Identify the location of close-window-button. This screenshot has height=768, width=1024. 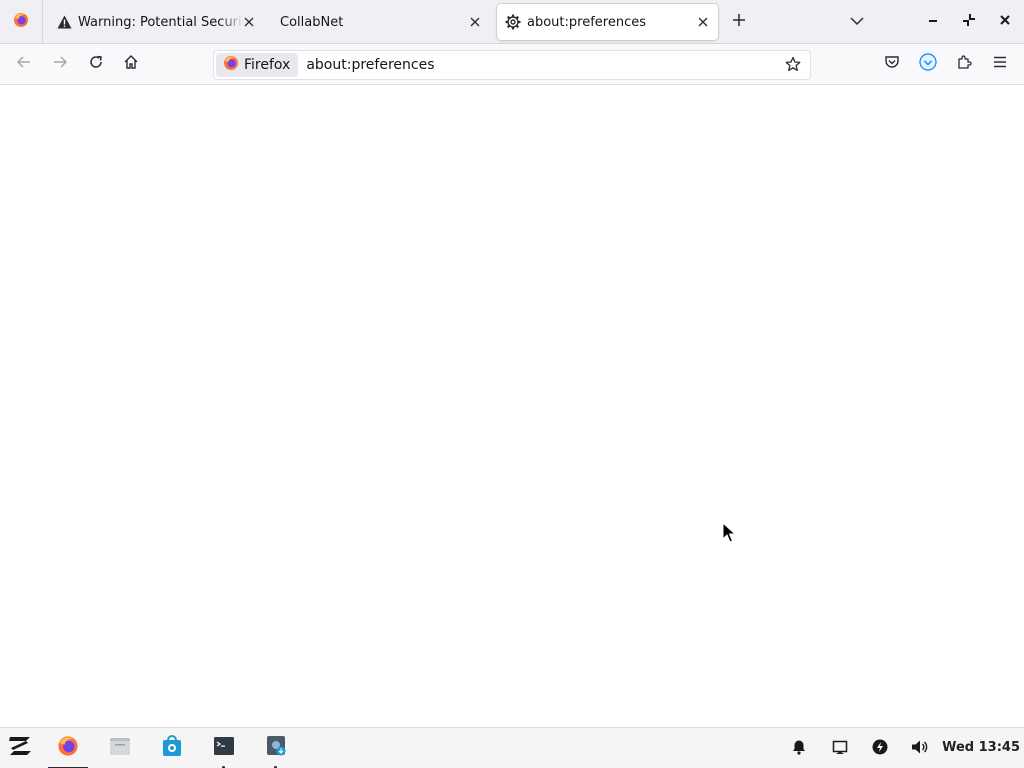
(1005, 22).